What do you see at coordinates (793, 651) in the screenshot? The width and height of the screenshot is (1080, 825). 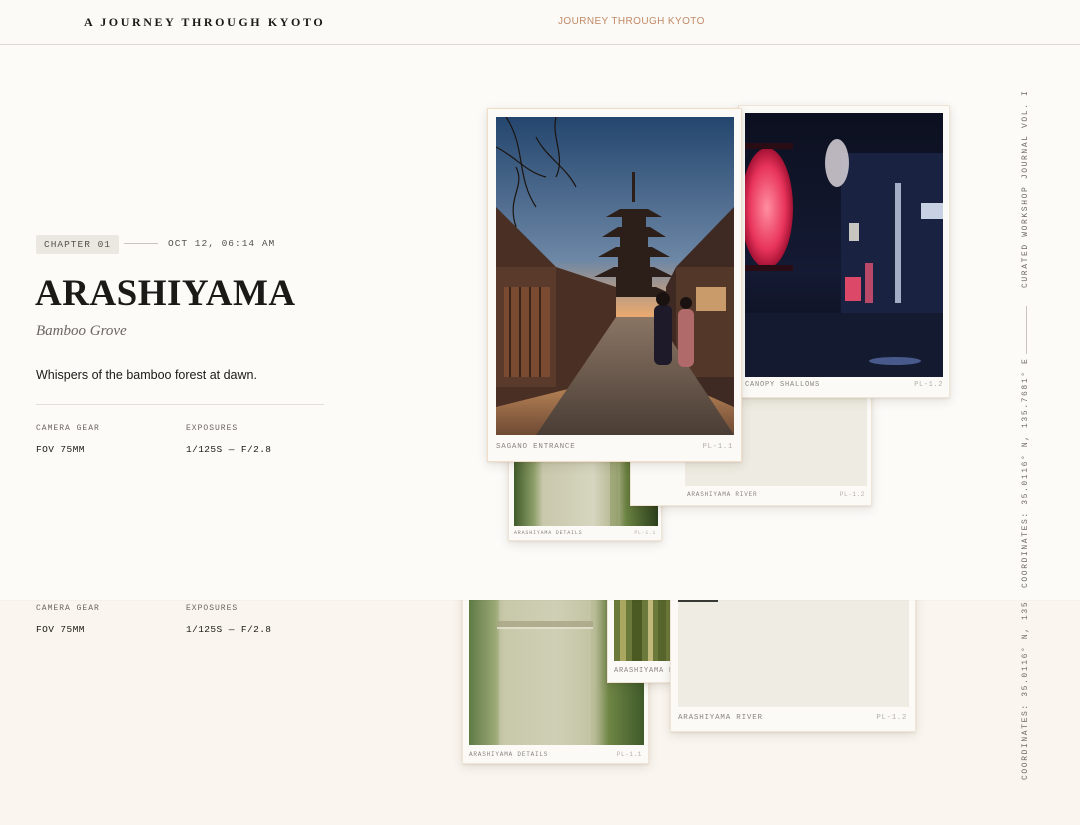 I see `river-photo` at bounding box center [793, 651].